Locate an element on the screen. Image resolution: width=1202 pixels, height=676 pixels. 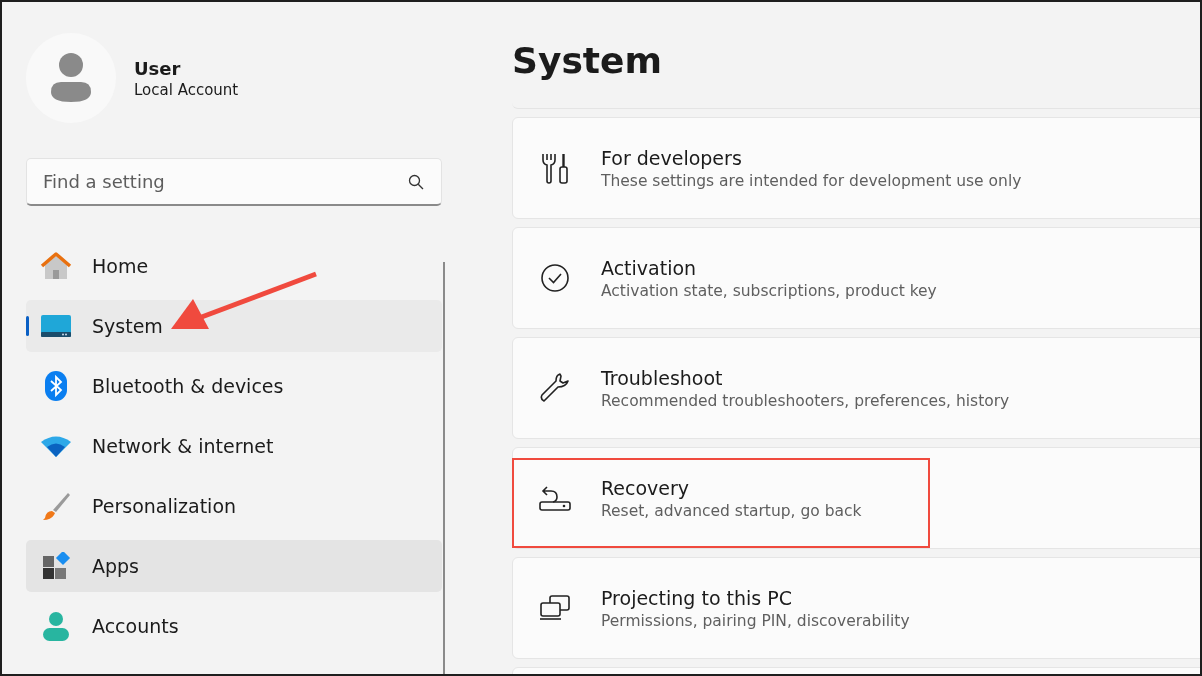
wifi-icon is located at coordinates (56, 446).